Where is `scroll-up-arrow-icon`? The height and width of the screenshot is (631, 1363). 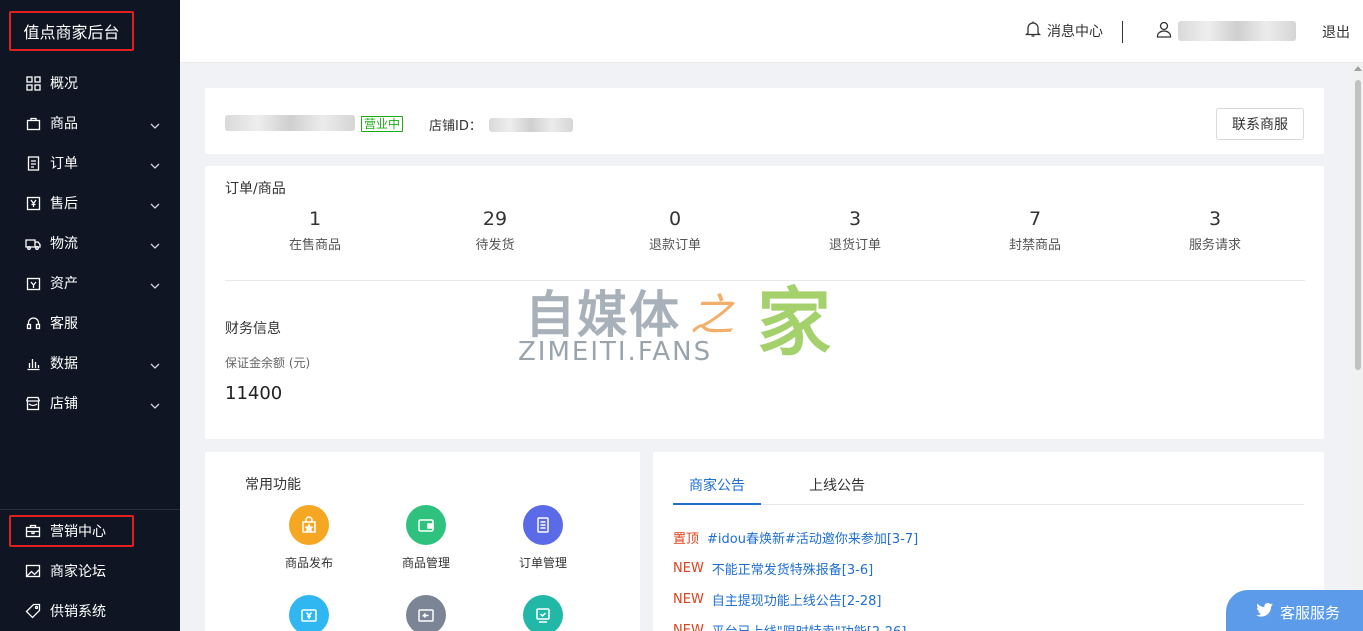 scroll-up-arrow-icon is located at coordinates (1358, 68).